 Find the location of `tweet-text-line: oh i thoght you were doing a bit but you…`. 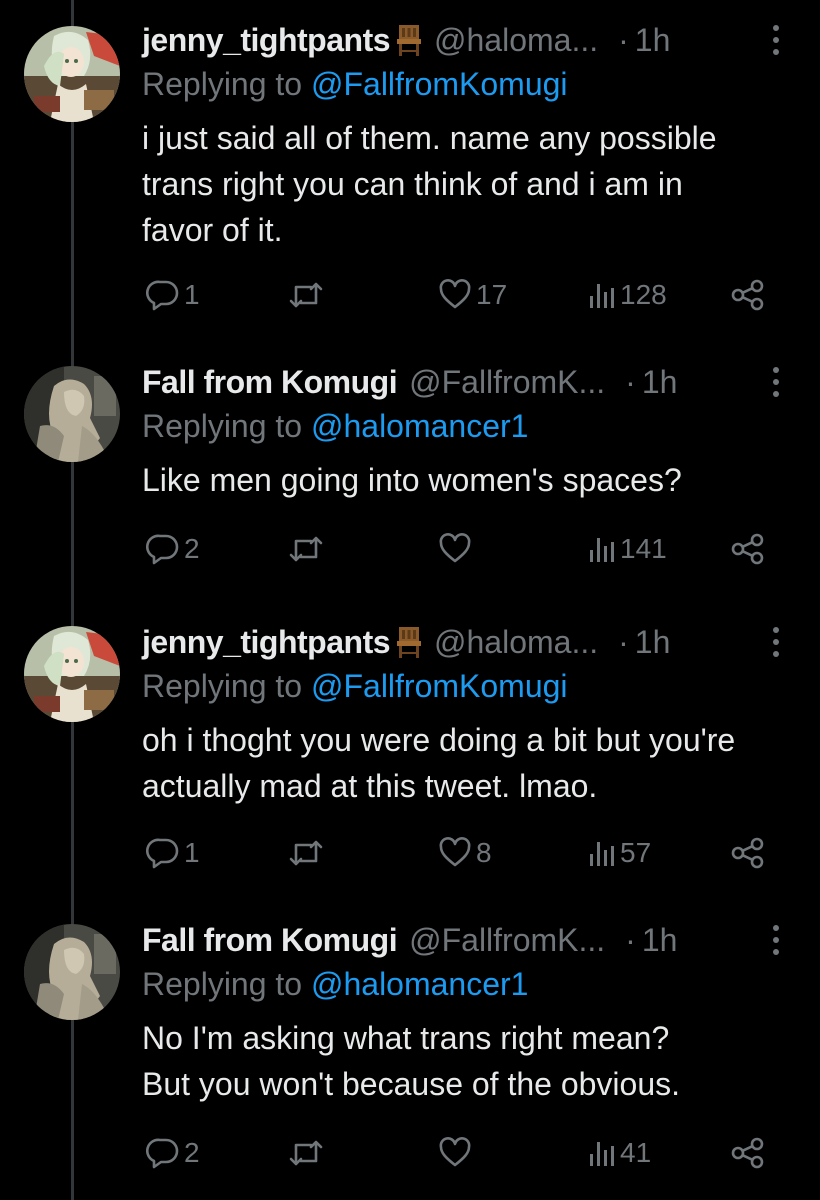

tweet-text-line: oh i thoght you were doing a bit but you… is located at coordinates (439, 740).